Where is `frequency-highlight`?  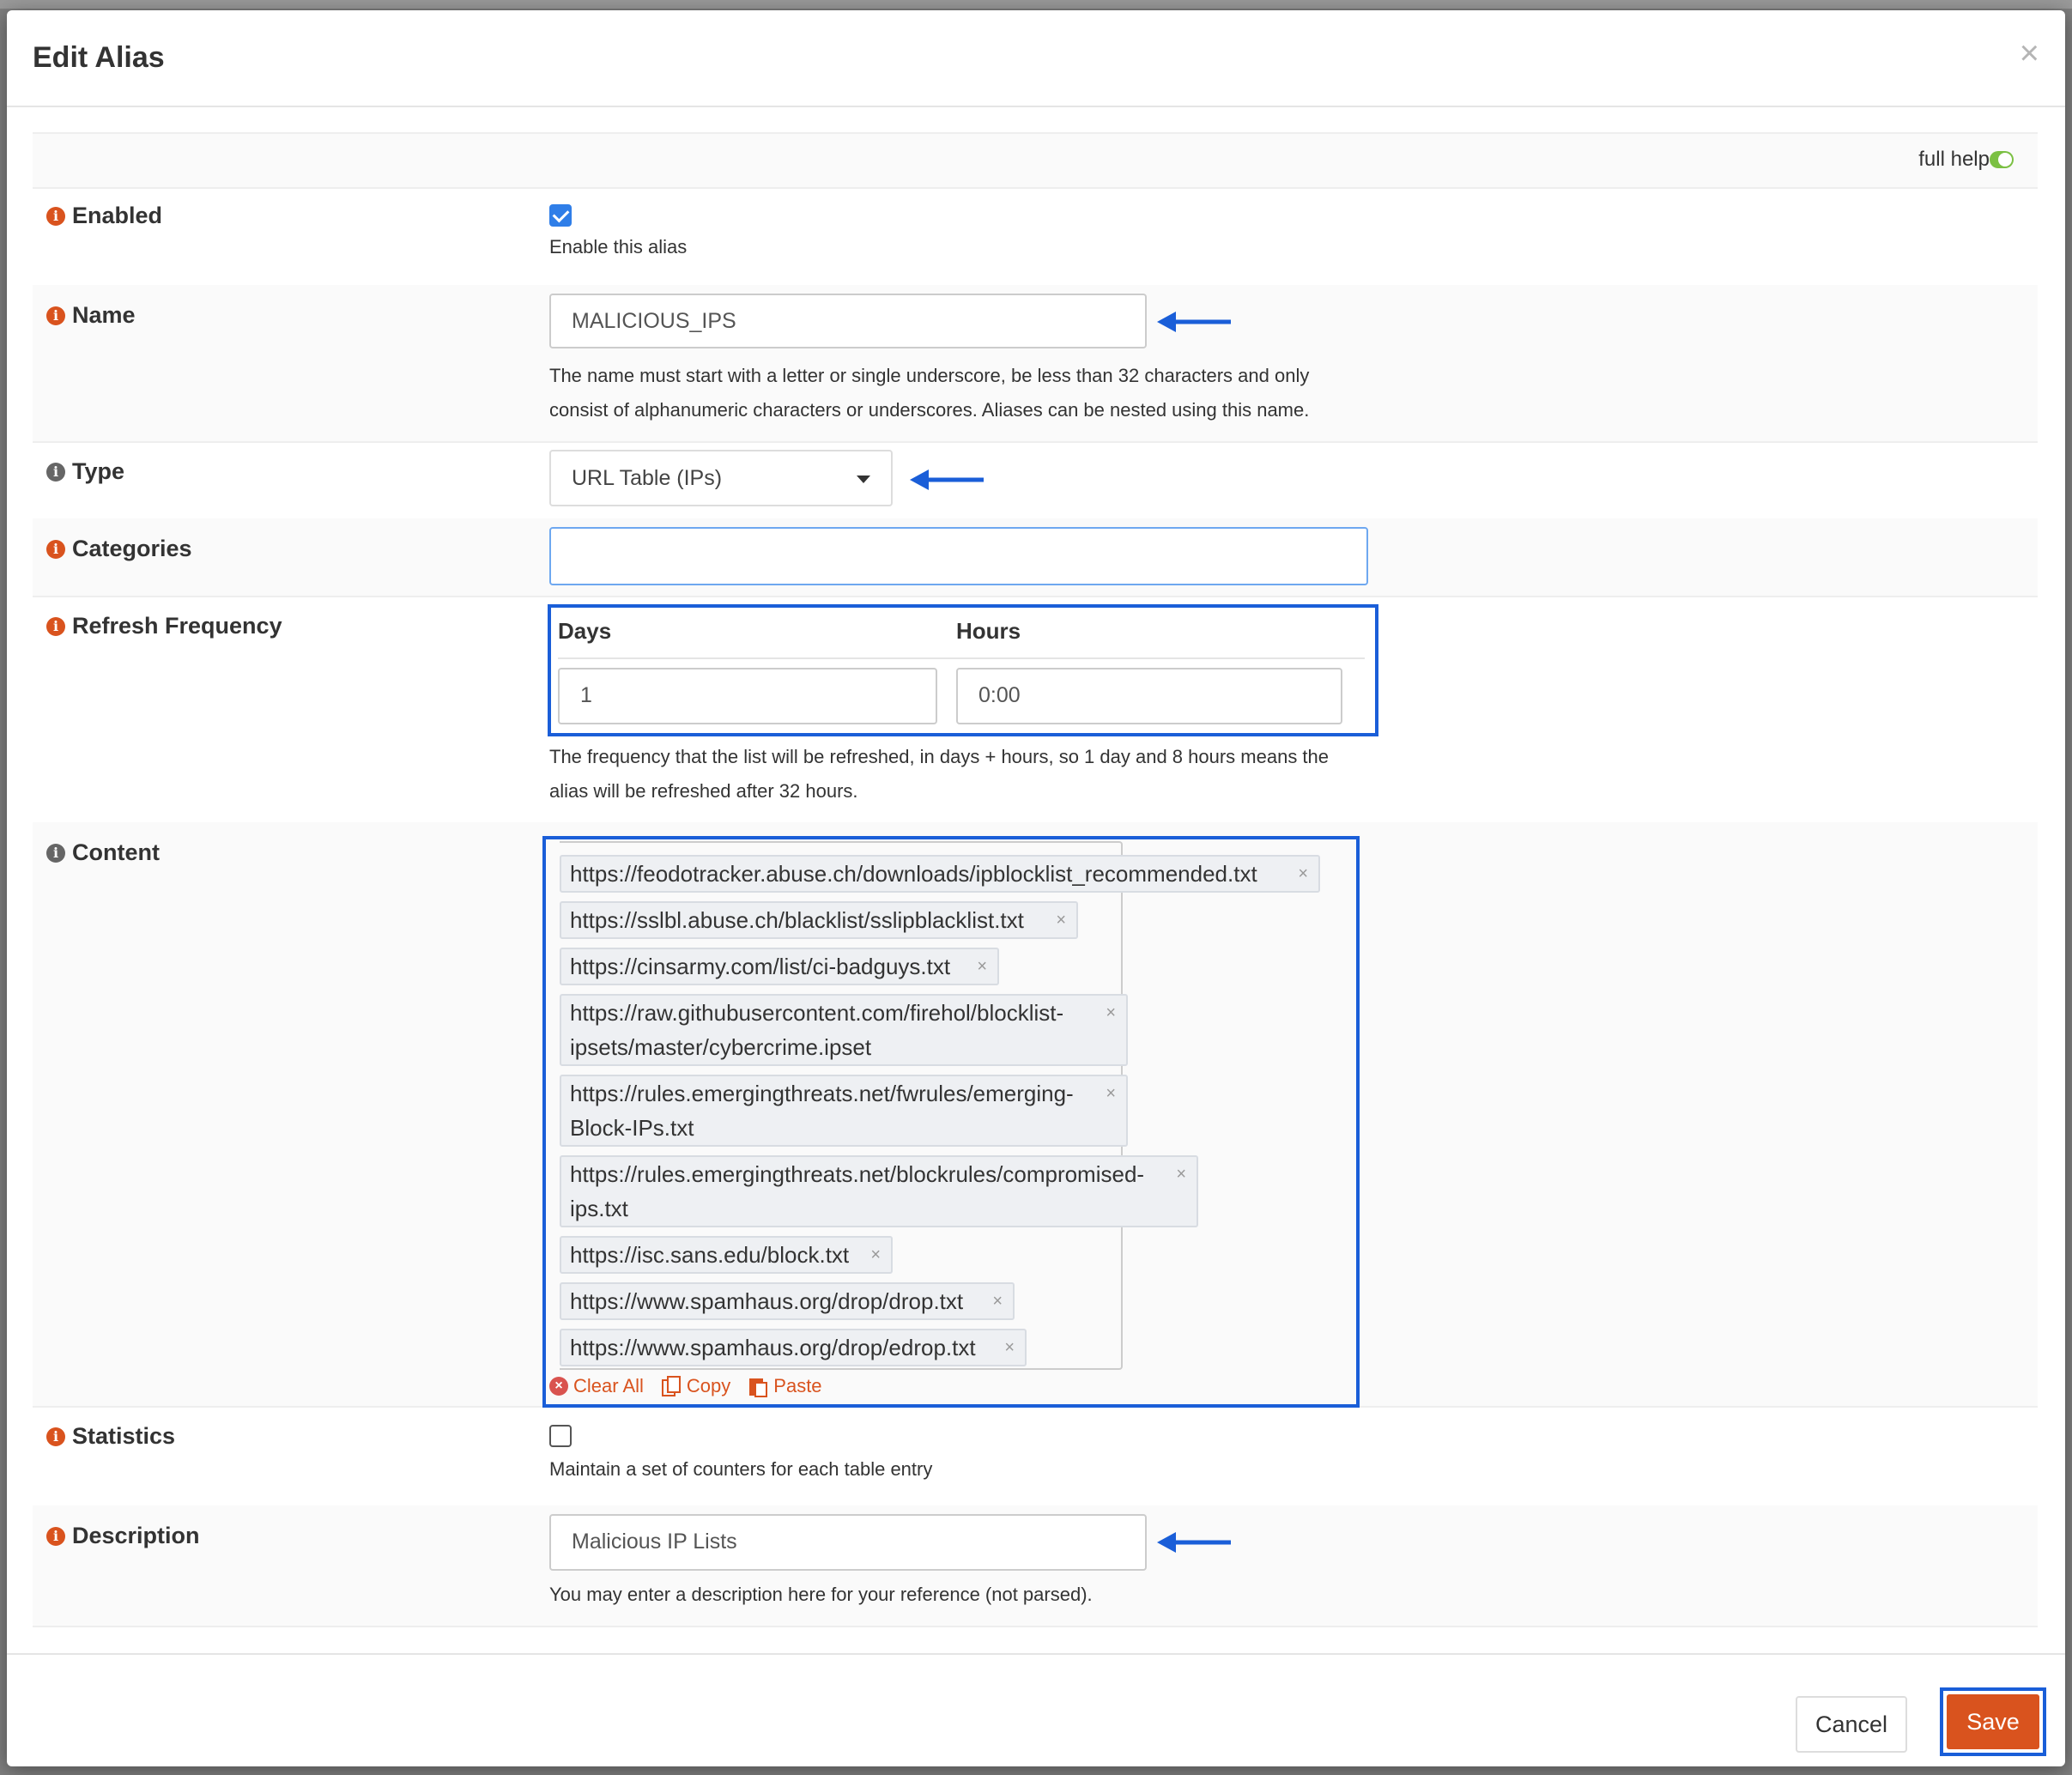 frequency-highlight is located at coordinates (963, 670).